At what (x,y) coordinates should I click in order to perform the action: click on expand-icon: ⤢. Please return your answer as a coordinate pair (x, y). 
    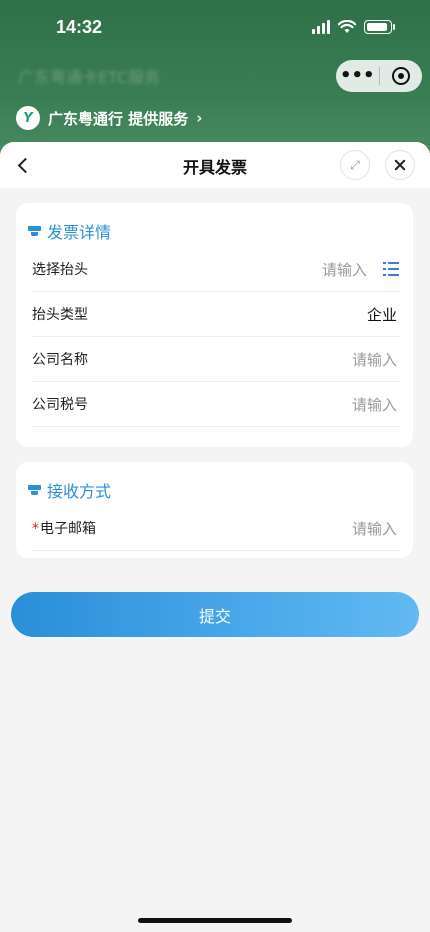
    Looking at the image, I should click on (355, 164).